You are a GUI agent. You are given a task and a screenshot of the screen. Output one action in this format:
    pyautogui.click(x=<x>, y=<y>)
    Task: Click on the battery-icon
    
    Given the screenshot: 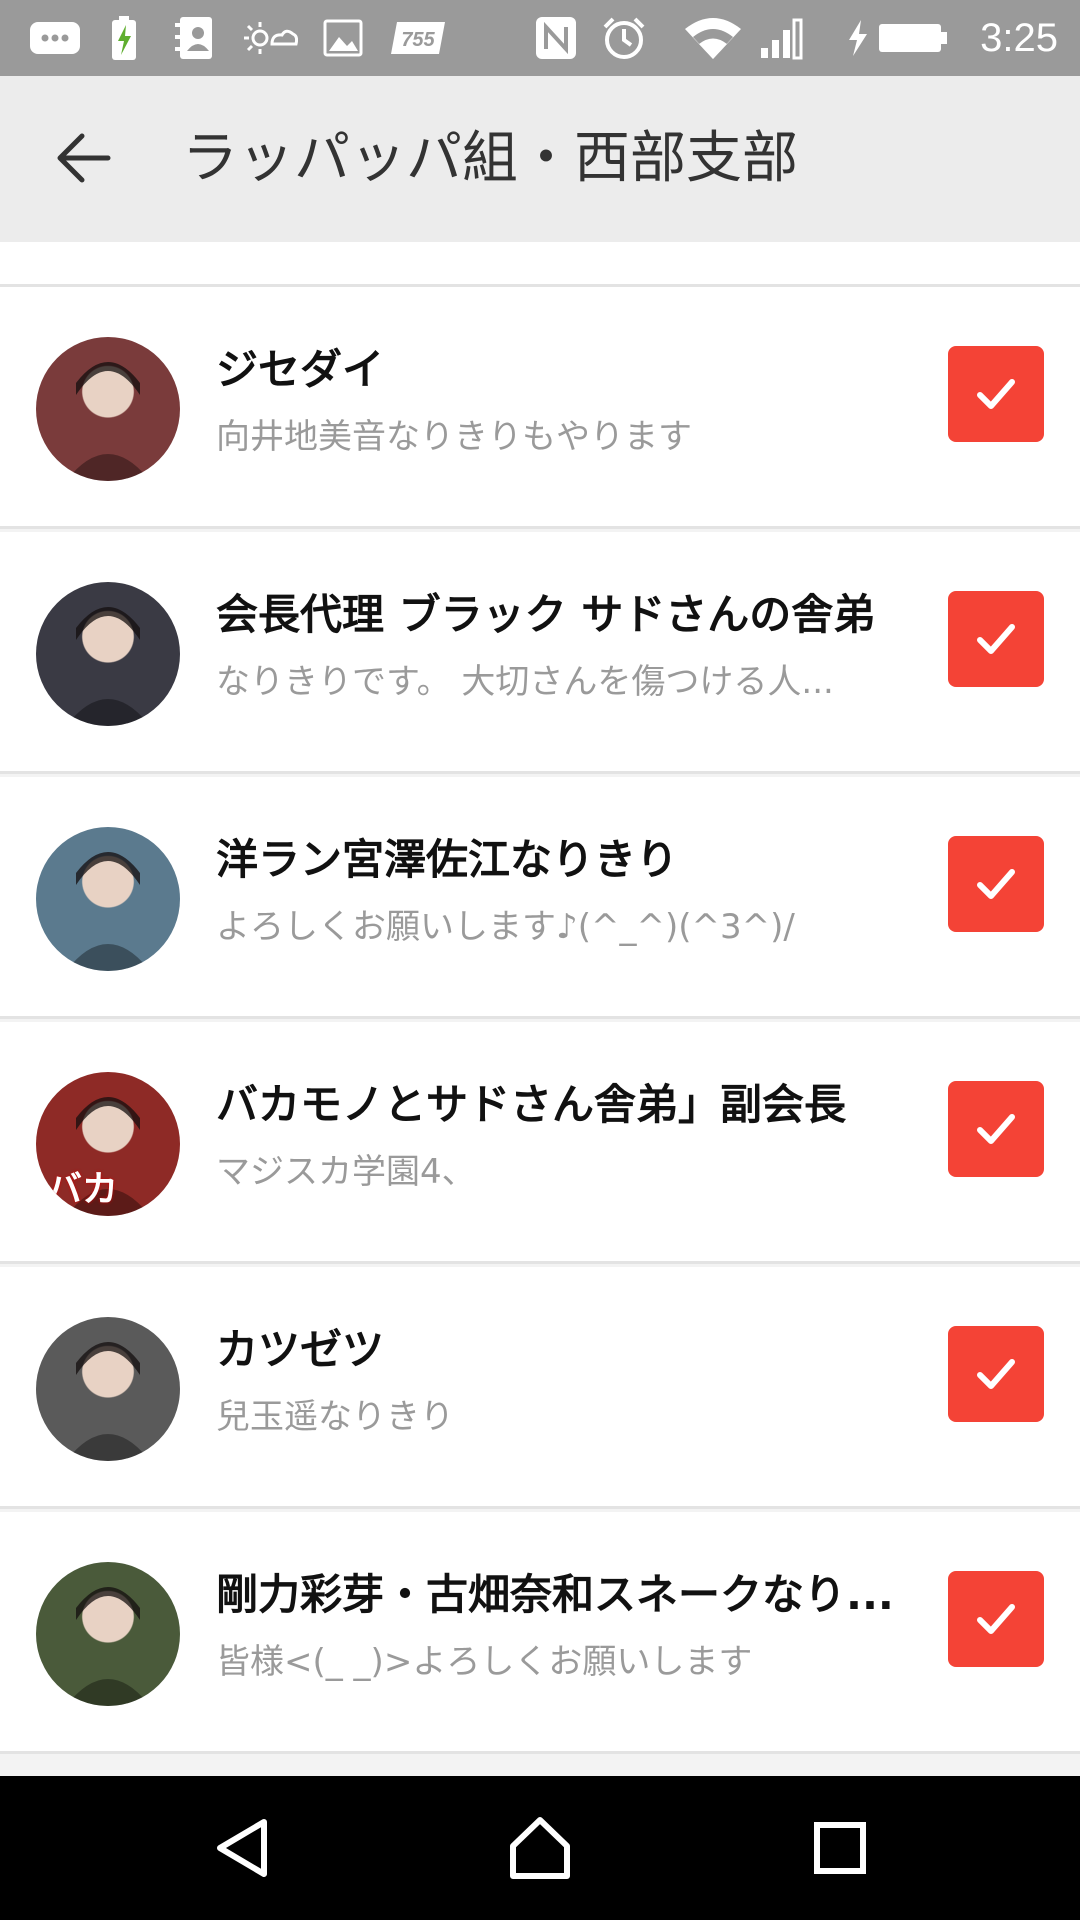 What is the action you would take?
    pyautogui.click(x=899, y=38)
    